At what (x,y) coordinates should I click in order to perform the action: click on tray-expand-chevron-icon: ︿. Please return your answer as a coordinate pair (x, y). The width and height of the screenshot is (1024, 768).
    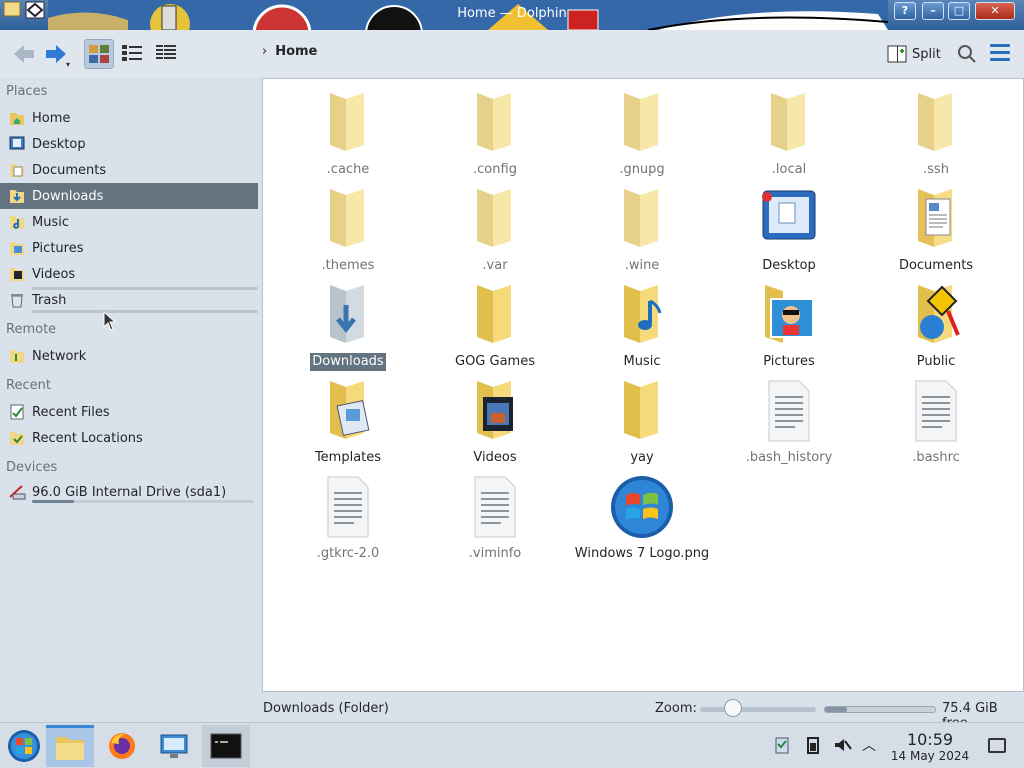
    Looking at the image, I should click on (872, 745).